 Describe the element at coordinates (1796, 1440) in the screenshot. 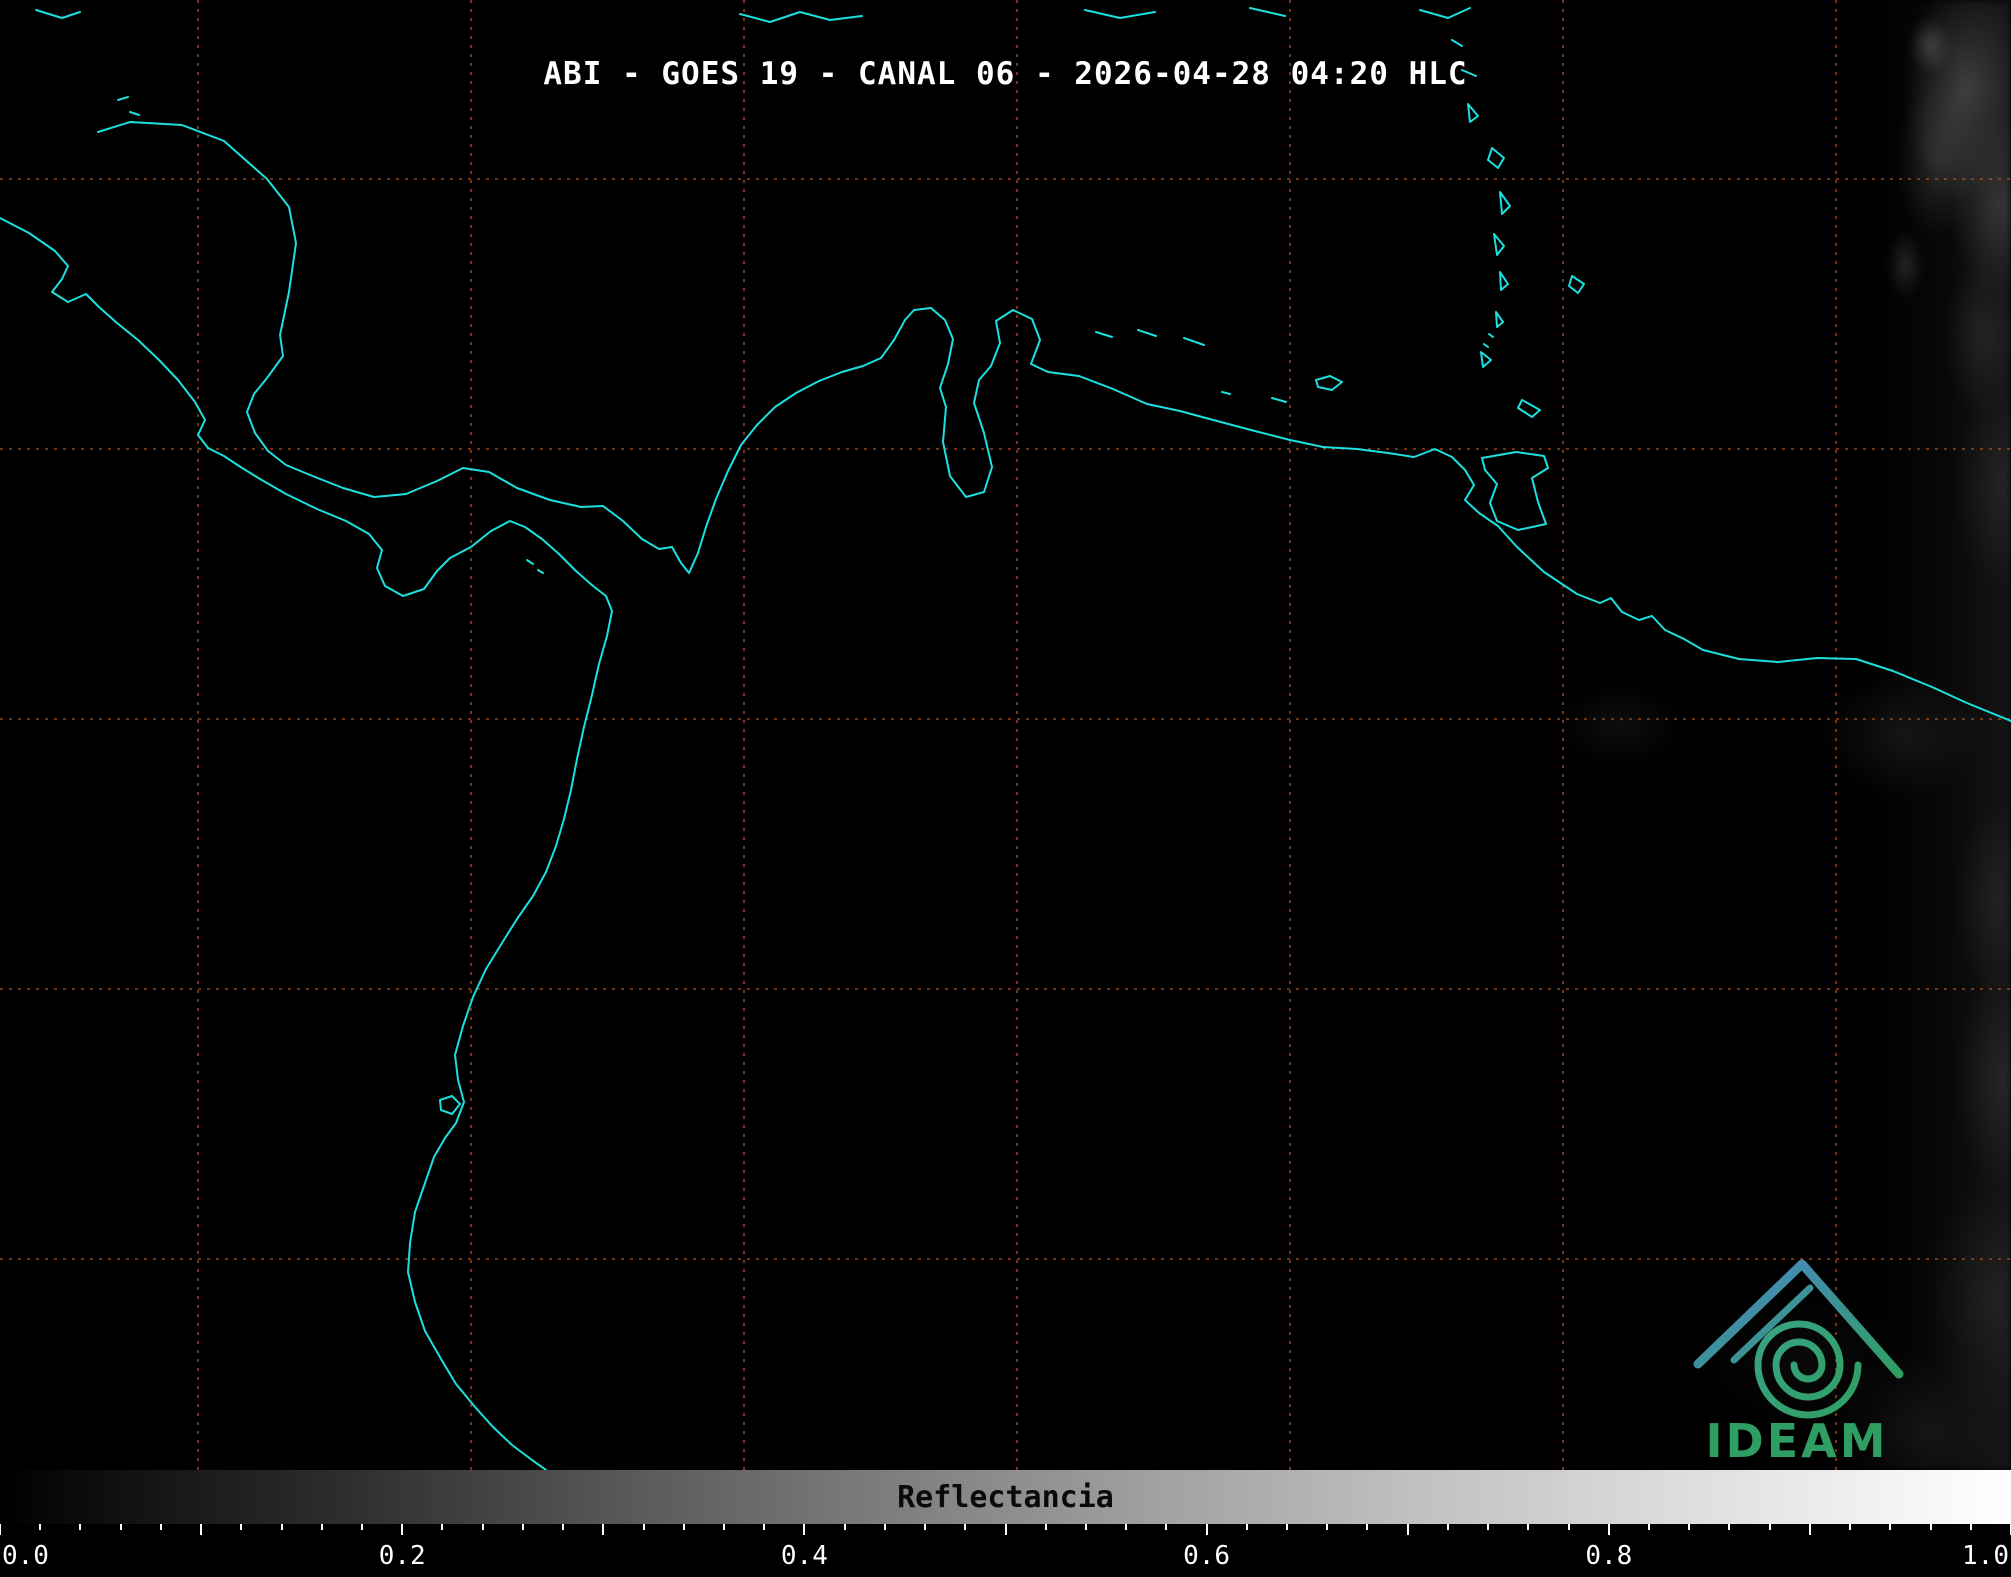

I see `logo-text: IDEAM` at that location.